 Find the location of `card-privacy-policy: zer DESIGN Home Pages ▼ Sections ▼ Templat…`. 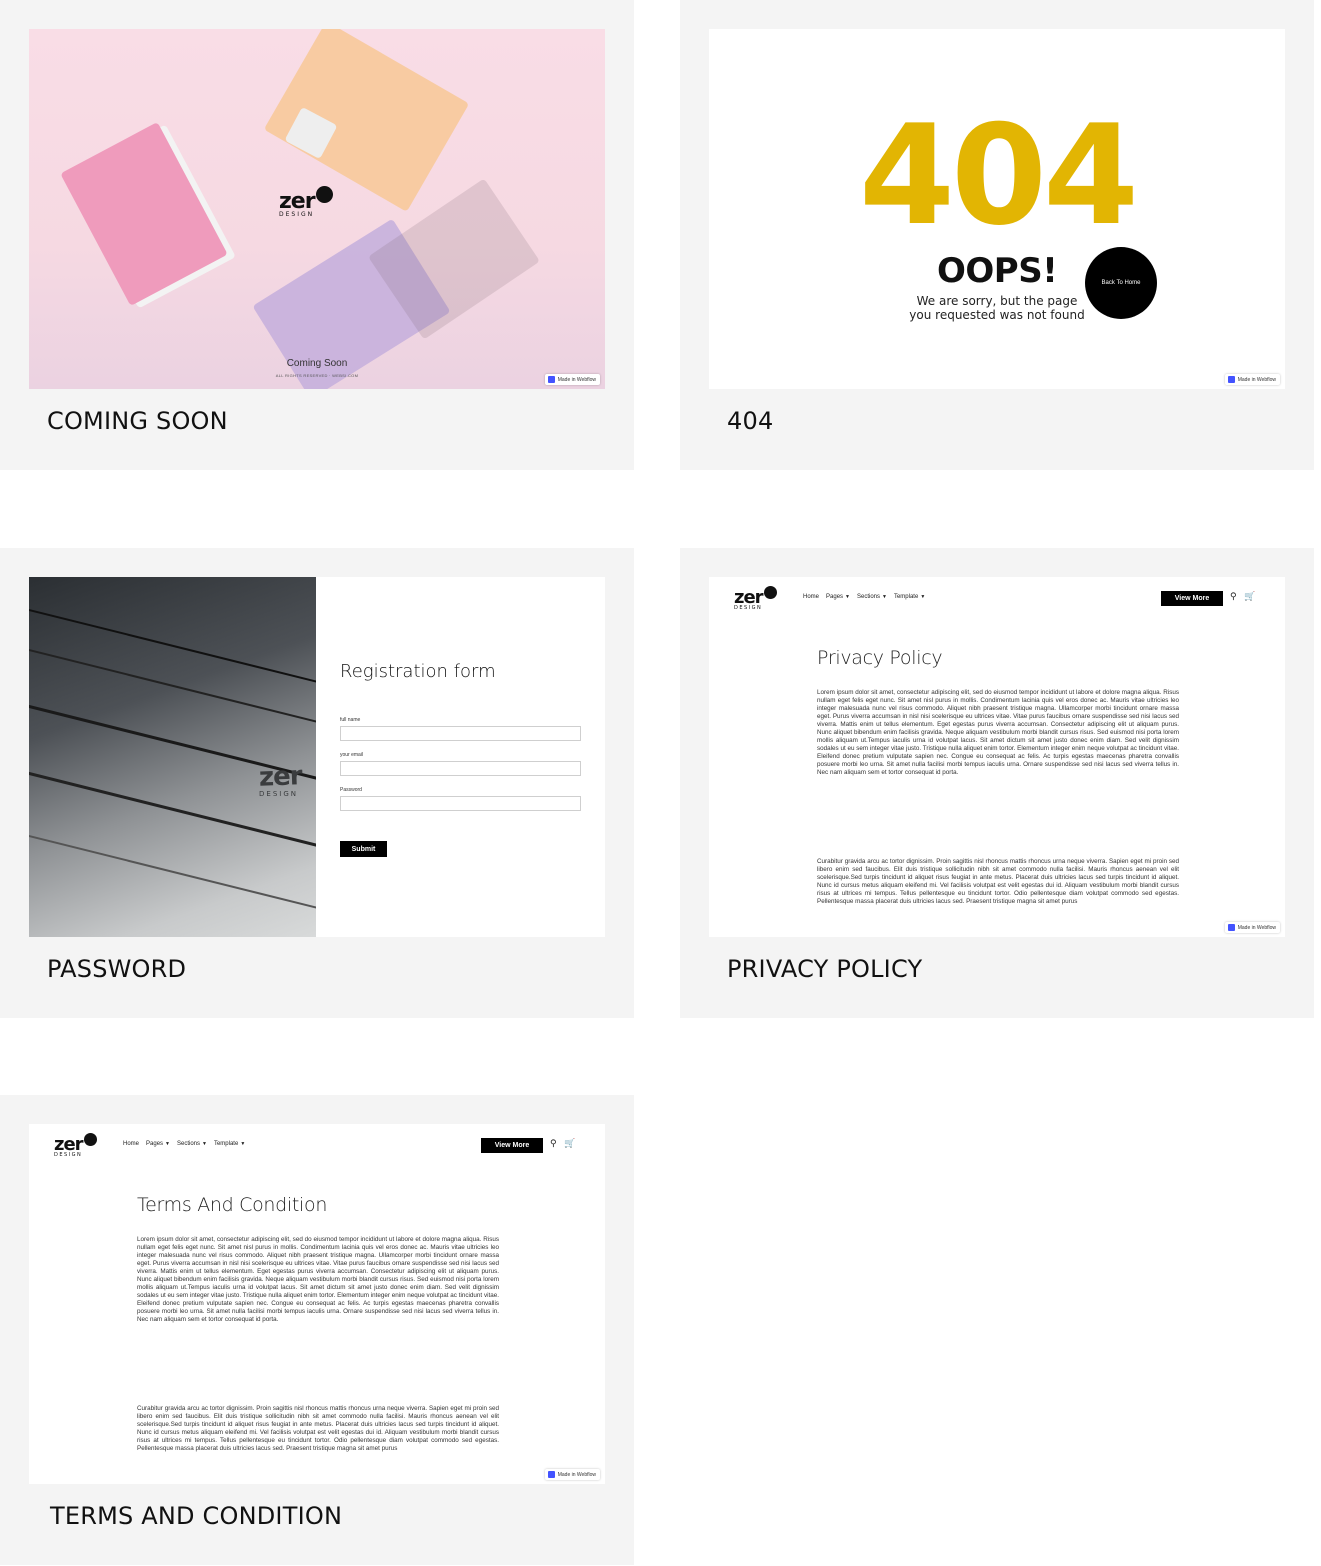

card-privacy-policy: zer DESIGN Home Pages ▼ Sections ▼ Templat… is located at coordinates (997, 783).